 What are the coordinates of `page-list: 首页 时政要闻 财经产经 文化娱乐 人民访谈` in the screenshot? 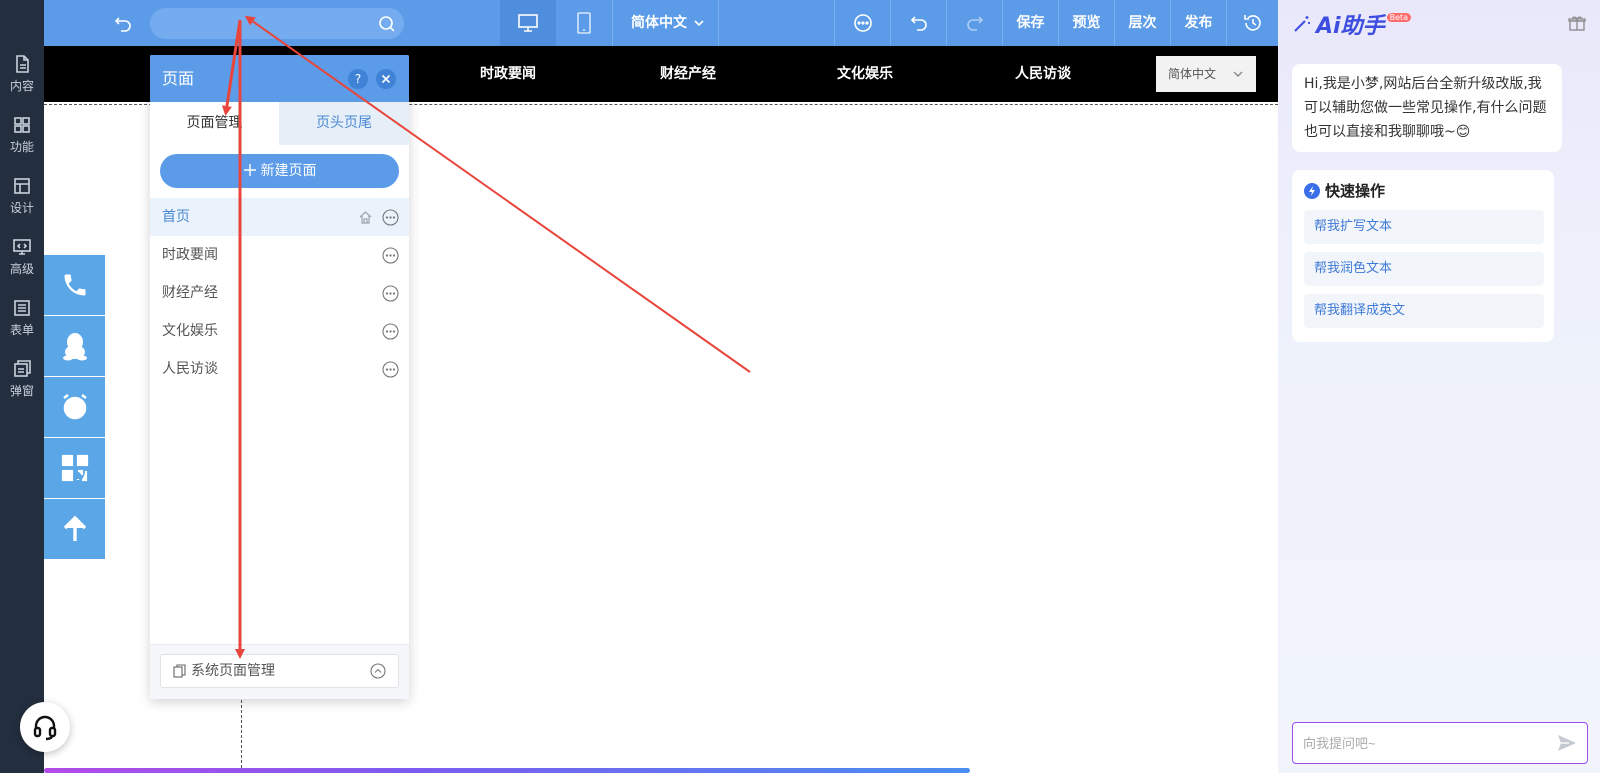 It's located at (279, 293).